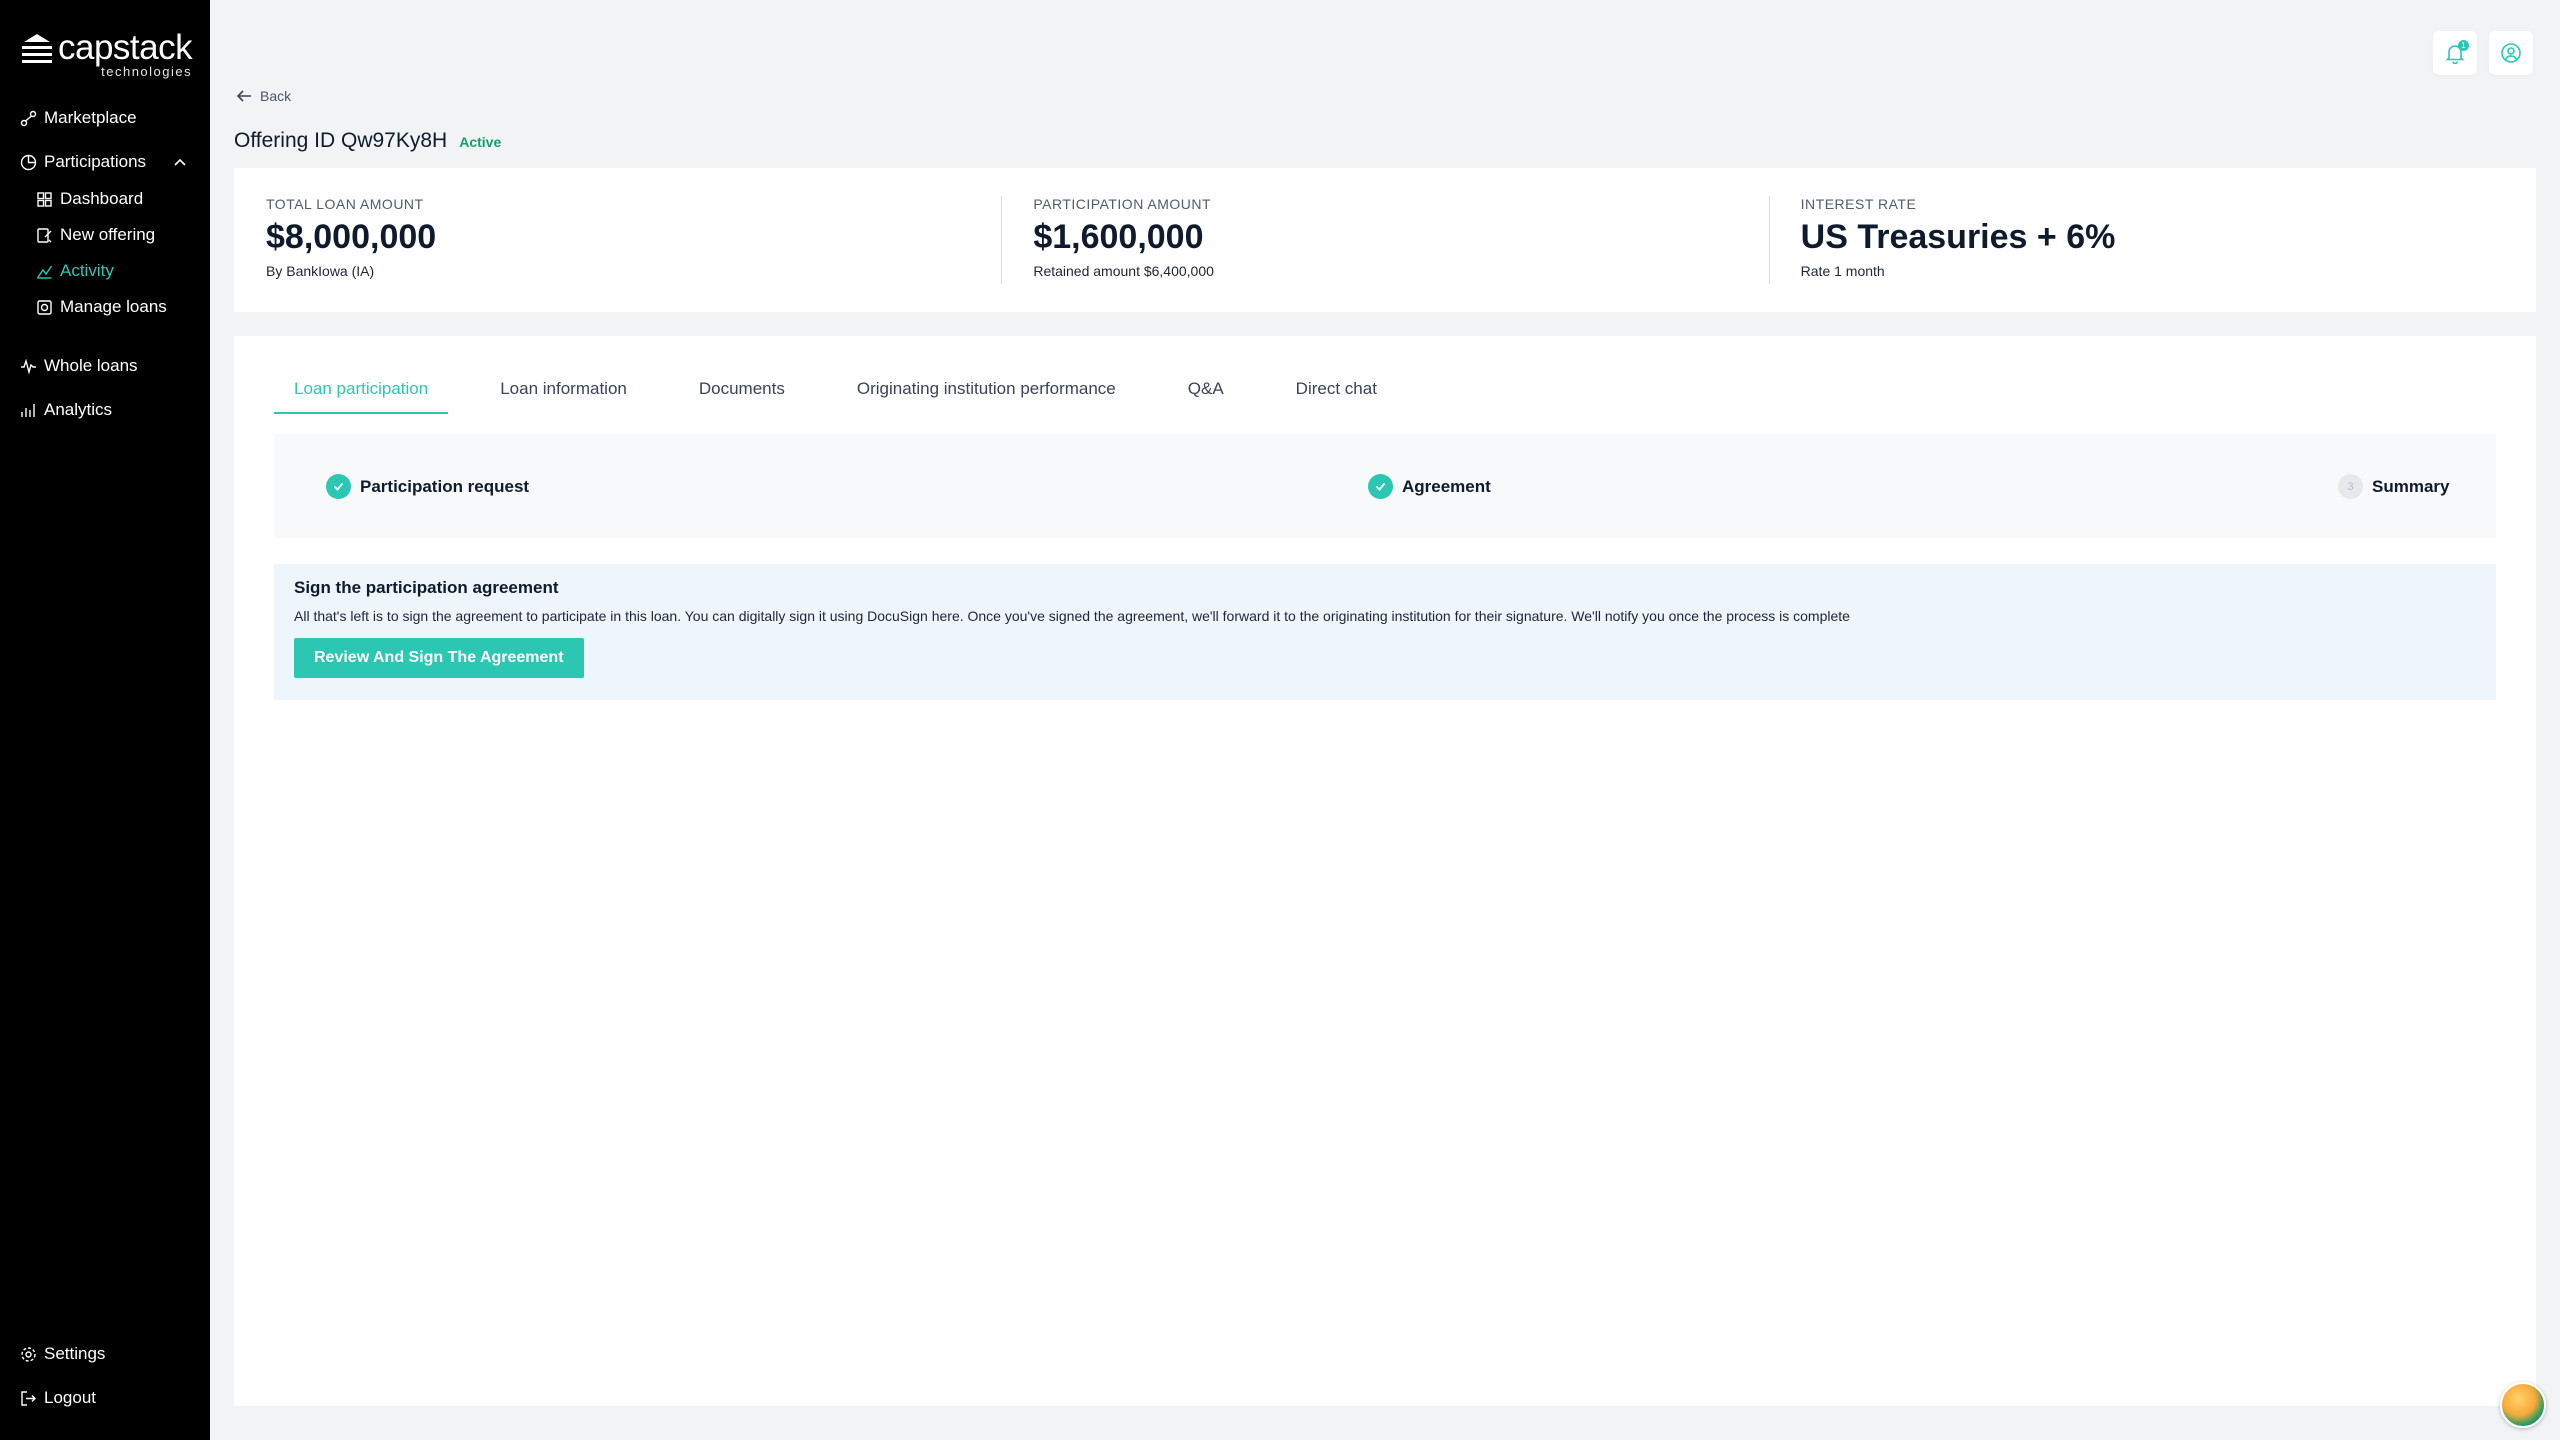  Describe the element at coordinates (44, 235) in the screenshot. I see `new-offering-icon` at that location.